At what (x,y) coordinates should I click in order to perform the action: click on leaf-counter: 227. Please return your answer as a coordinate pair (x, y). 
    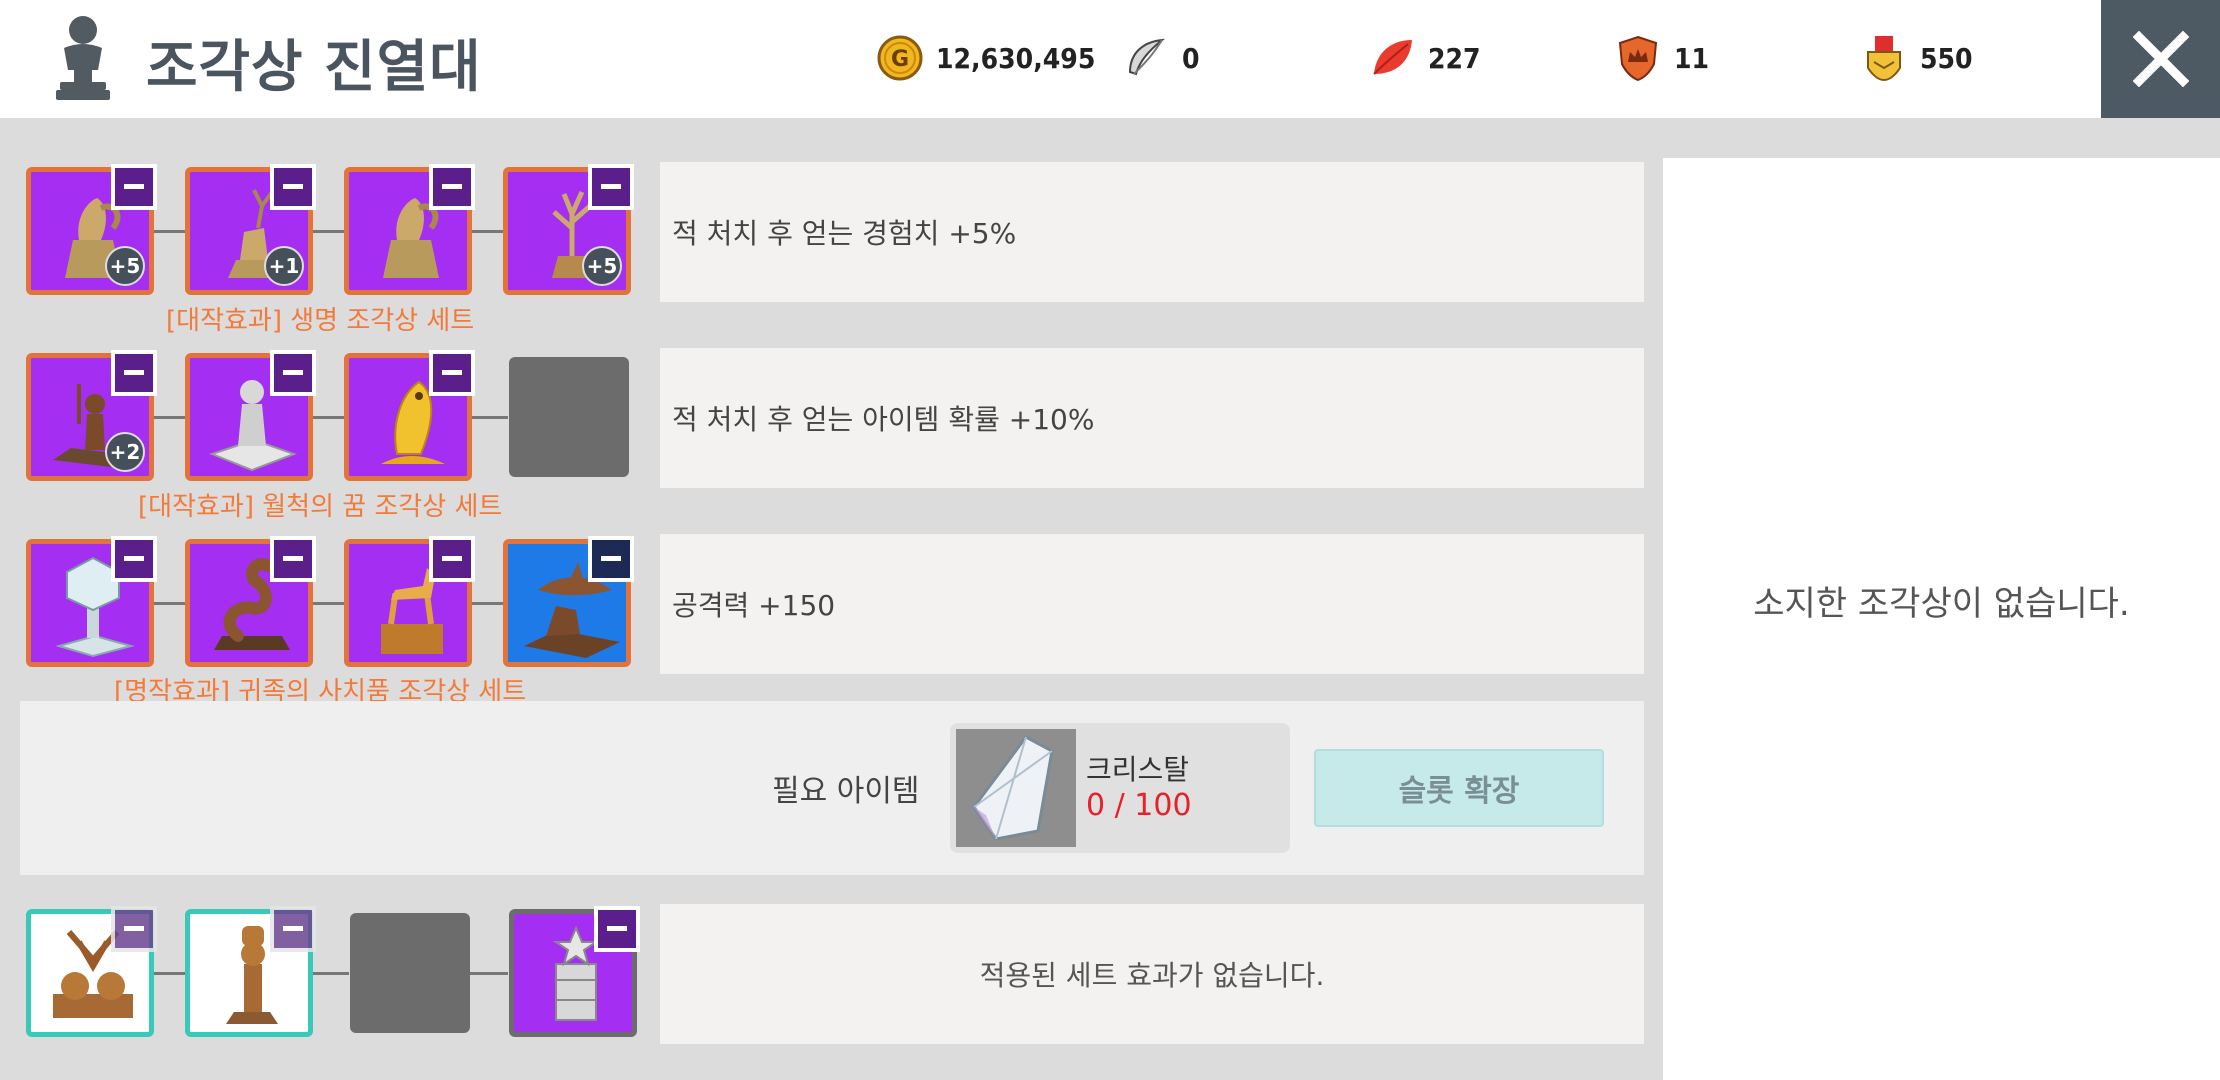
    Looking at the image, I should click on (1424, 58).